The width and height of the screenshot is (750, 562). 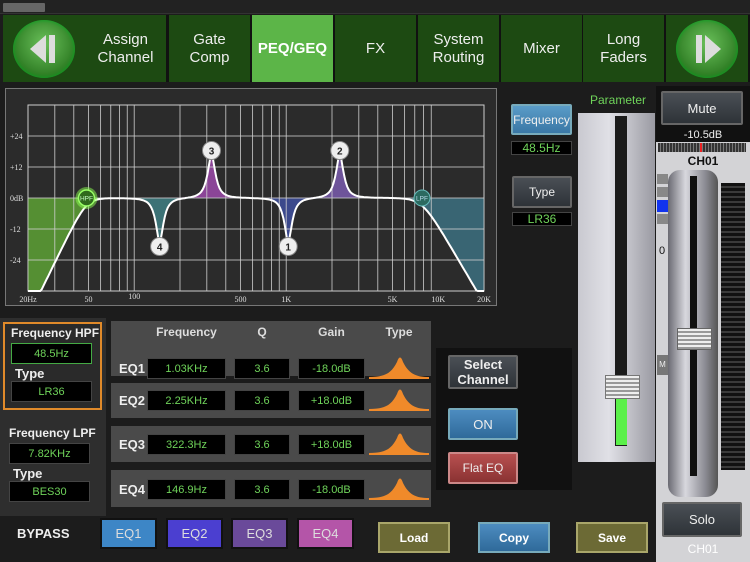 What do you see at coordinates (132, 400) in the screenshot?
I see `eq-band-label: EQ2` at bounding box center [132, 400].